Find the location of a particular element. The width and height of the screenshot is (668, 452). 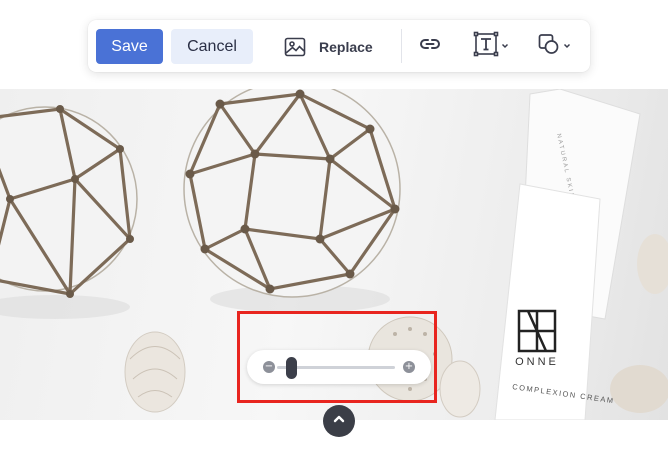

link-icon is located at coordinates (430, 46).